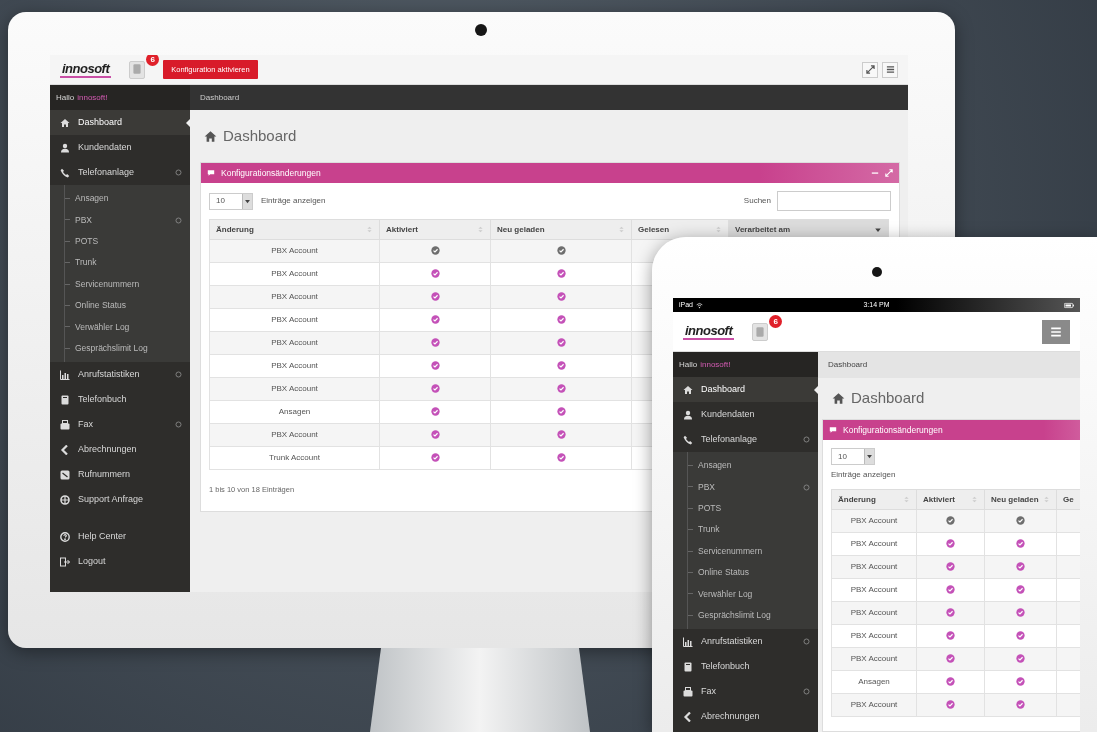  I want to click on sidebar-item: Logout, so click(120, 562).